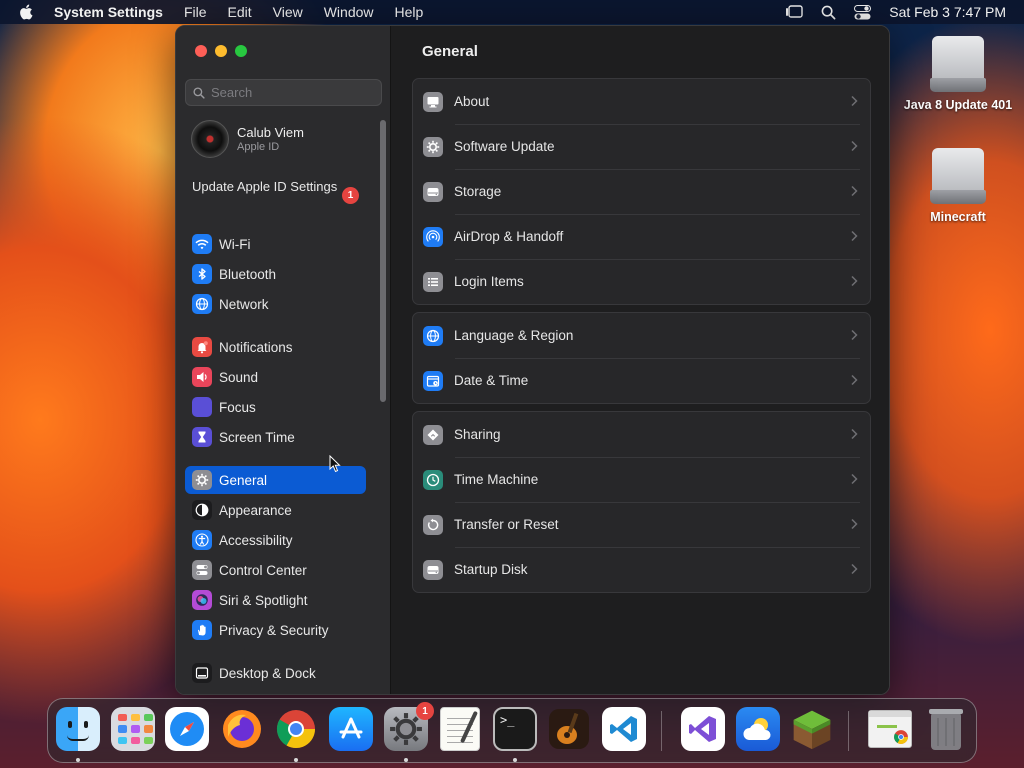  Describe the element at coordinates (703, 729) in the screenshot. I see `visual-studio-icon` at that location.